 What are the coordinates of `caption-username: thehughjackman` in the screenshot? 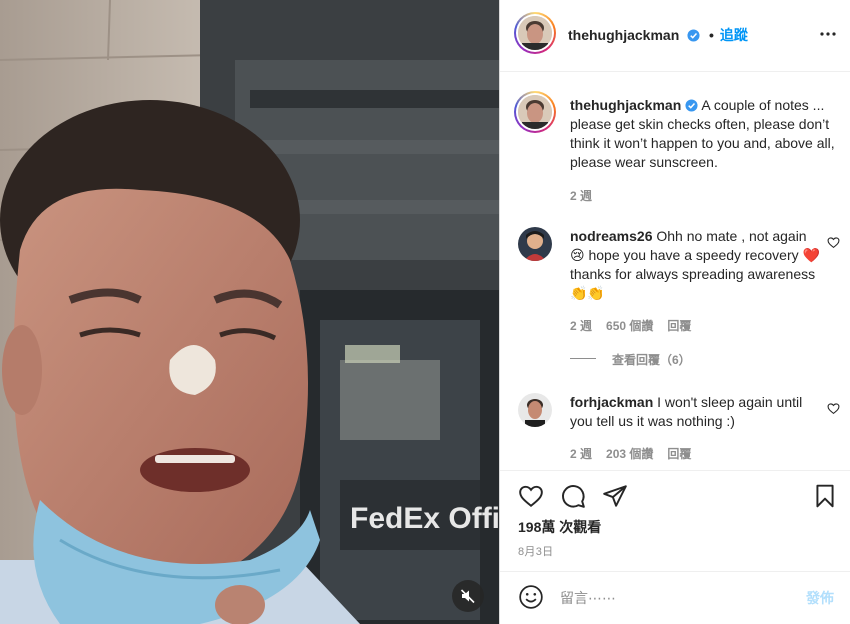 It's located at (625, 105).